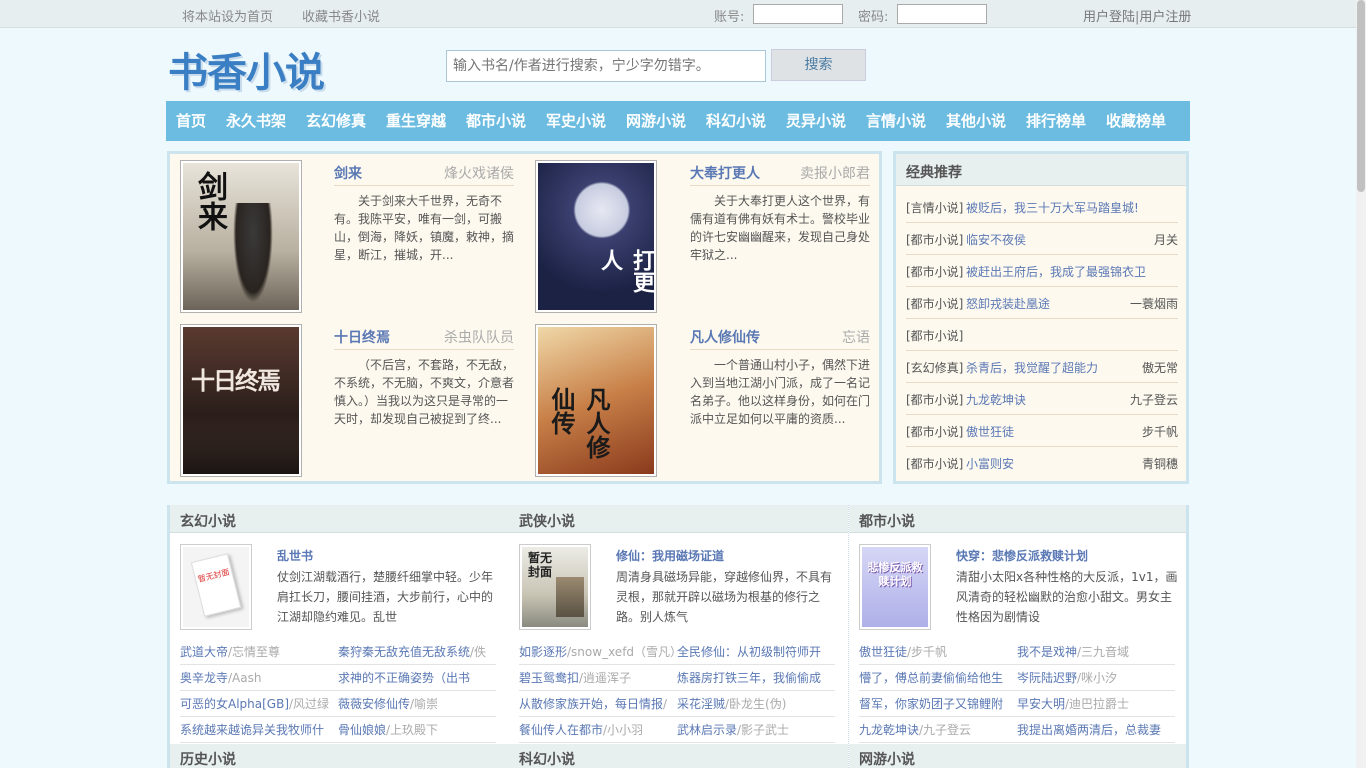 Image resolution: width=1366 pixels, height=768 pixels. I want to click on set-homepage-link: 将本站设为首页, so click(227, 15).